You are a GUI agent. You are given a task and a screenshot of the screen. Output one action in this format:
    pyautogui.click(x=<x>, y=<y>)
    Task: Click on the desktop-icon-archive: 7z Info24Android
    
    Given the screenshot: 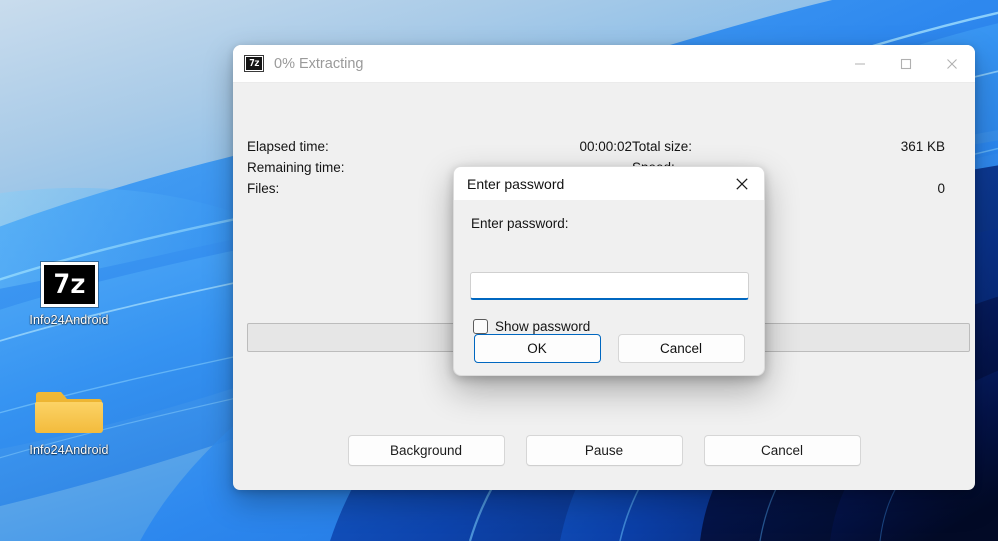 What is the action you would take?
    pyautogui.click(x=69, y=295)
    